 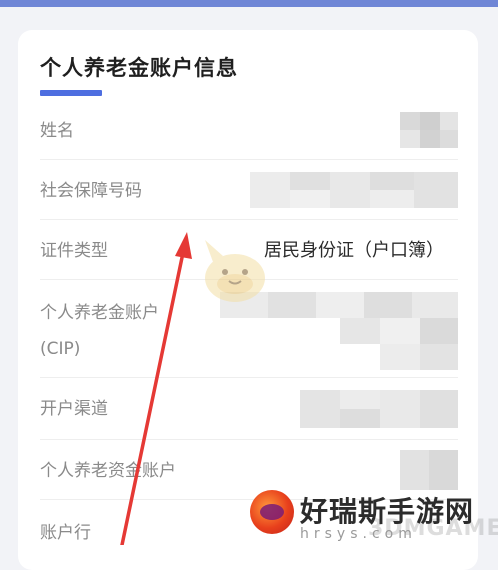 I want to click on row-label: 证件类型, so click(x=74, y=251).